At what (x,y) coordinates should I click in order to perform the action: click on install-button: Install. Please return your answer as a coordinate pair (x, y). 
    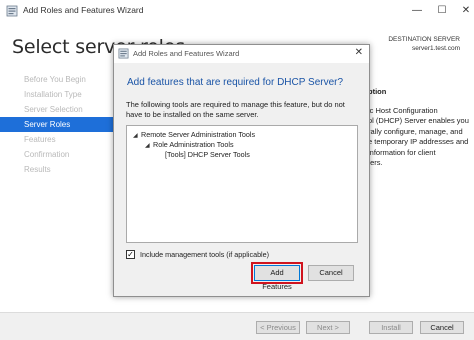
    Looking at the image, I should click on (391, 327).